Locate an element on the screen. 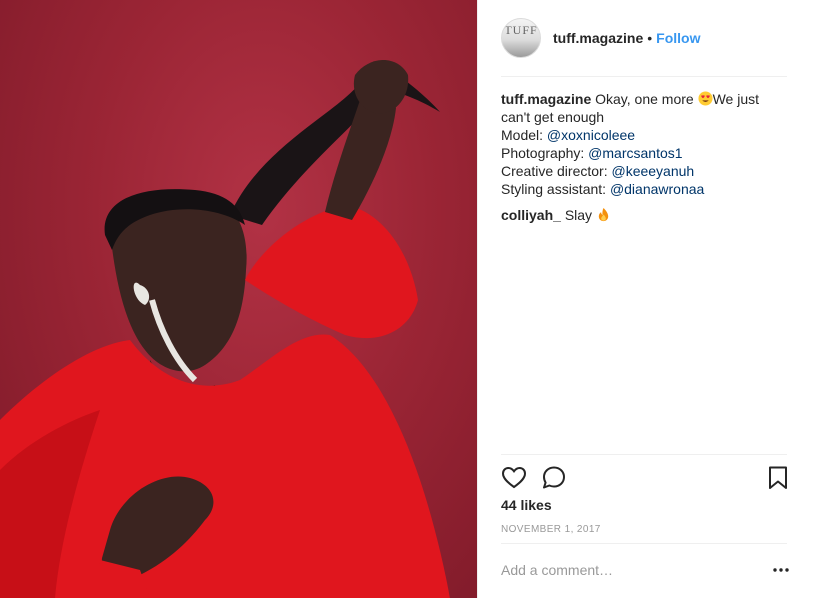 This screenshot has width=814, height=598. credit-model: Model: @xoxnicoleee is located at coordinates (646, 135).